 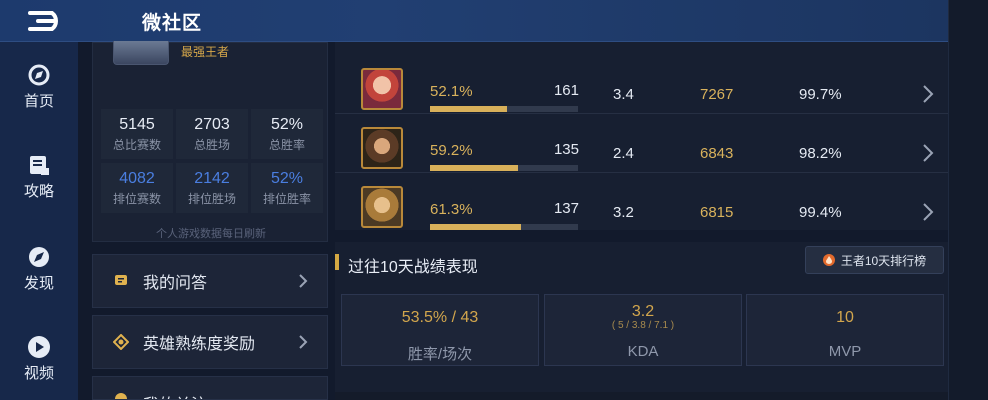 What do you see at coordinates (39, 182) in the screenshot?
I see `nav-item-guide: 攻略` at bounding box center [39, 182].